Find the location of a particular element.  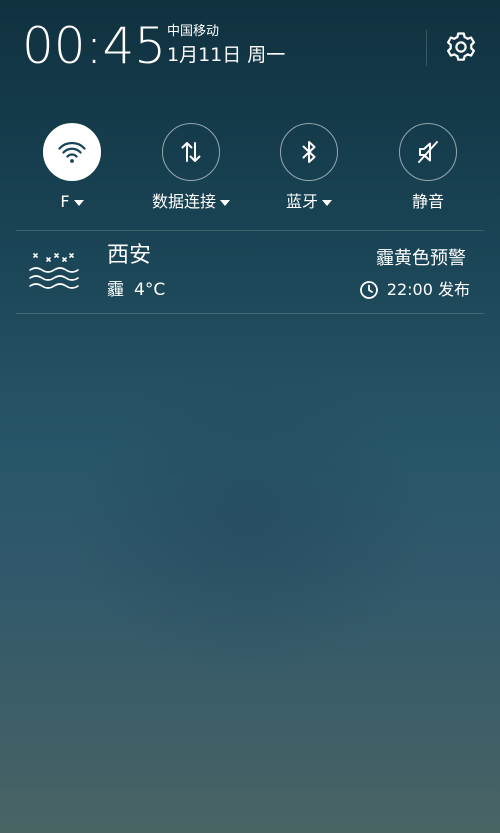

toggle-wifi-circle is located at coordinates (72, 152).